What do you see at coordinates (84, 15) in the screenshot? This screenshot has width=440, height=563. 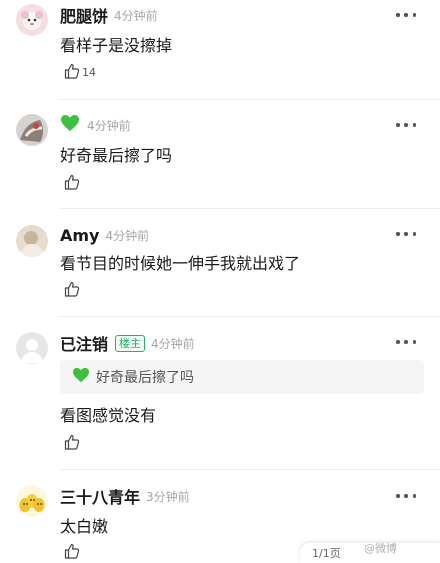 I see `username: 肥腿饼` at bounding box center [84, 15].